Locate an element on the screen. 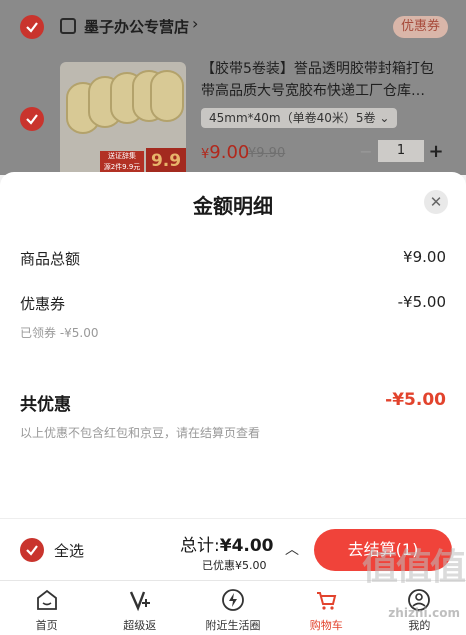 The width and height of the screenshot is (466, 635). saving-amount: 已优惠¥5.00 is located at coordinates (234, 565).